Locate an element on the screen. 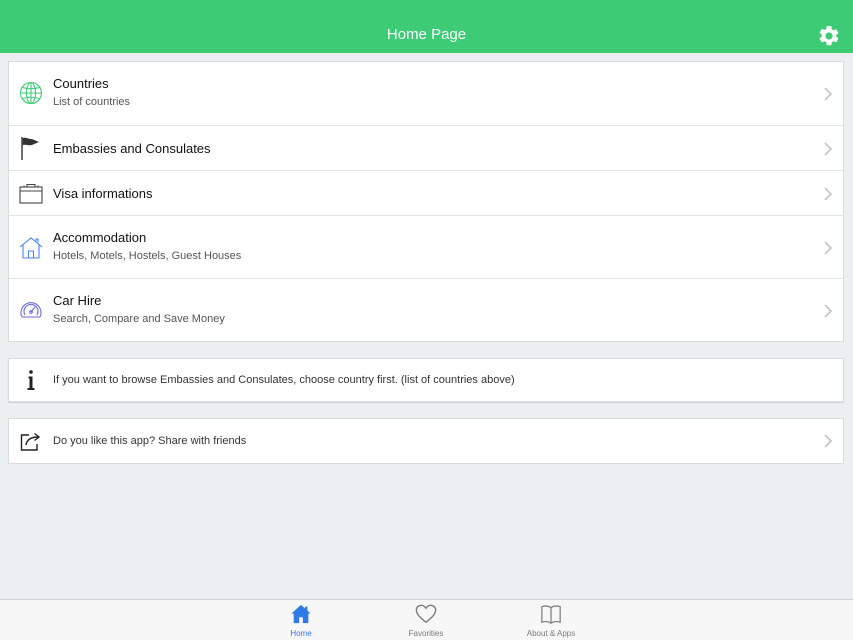  menu-item-subtitle: List of countries is located at coordinates (92, 102).